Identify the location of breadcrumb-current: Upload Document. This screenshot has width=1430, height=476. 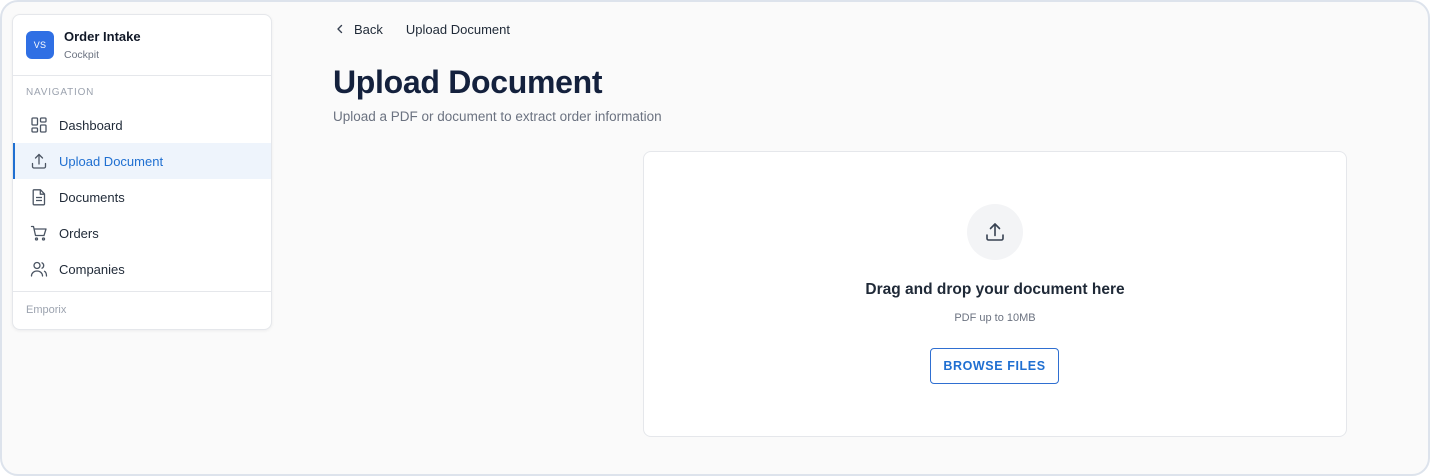
(457, 29).